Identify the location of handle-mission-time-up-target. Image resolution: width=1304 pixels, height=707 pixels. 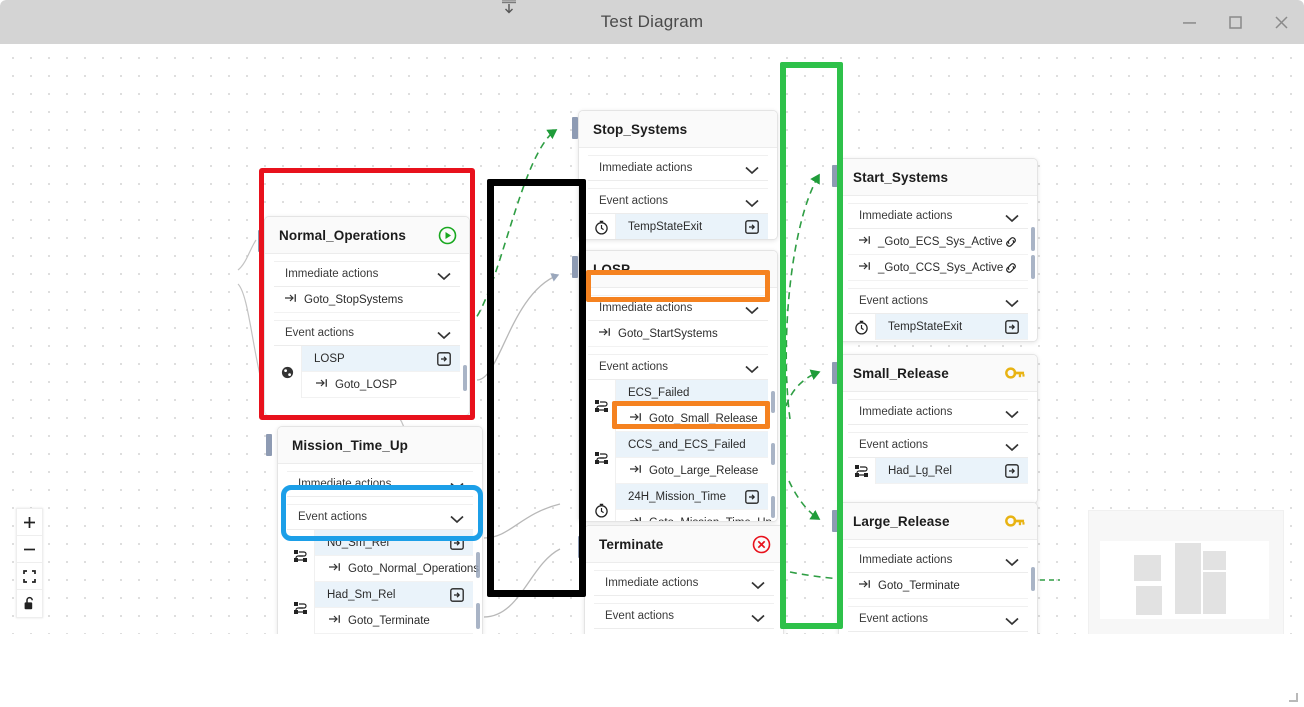
(269, 445).